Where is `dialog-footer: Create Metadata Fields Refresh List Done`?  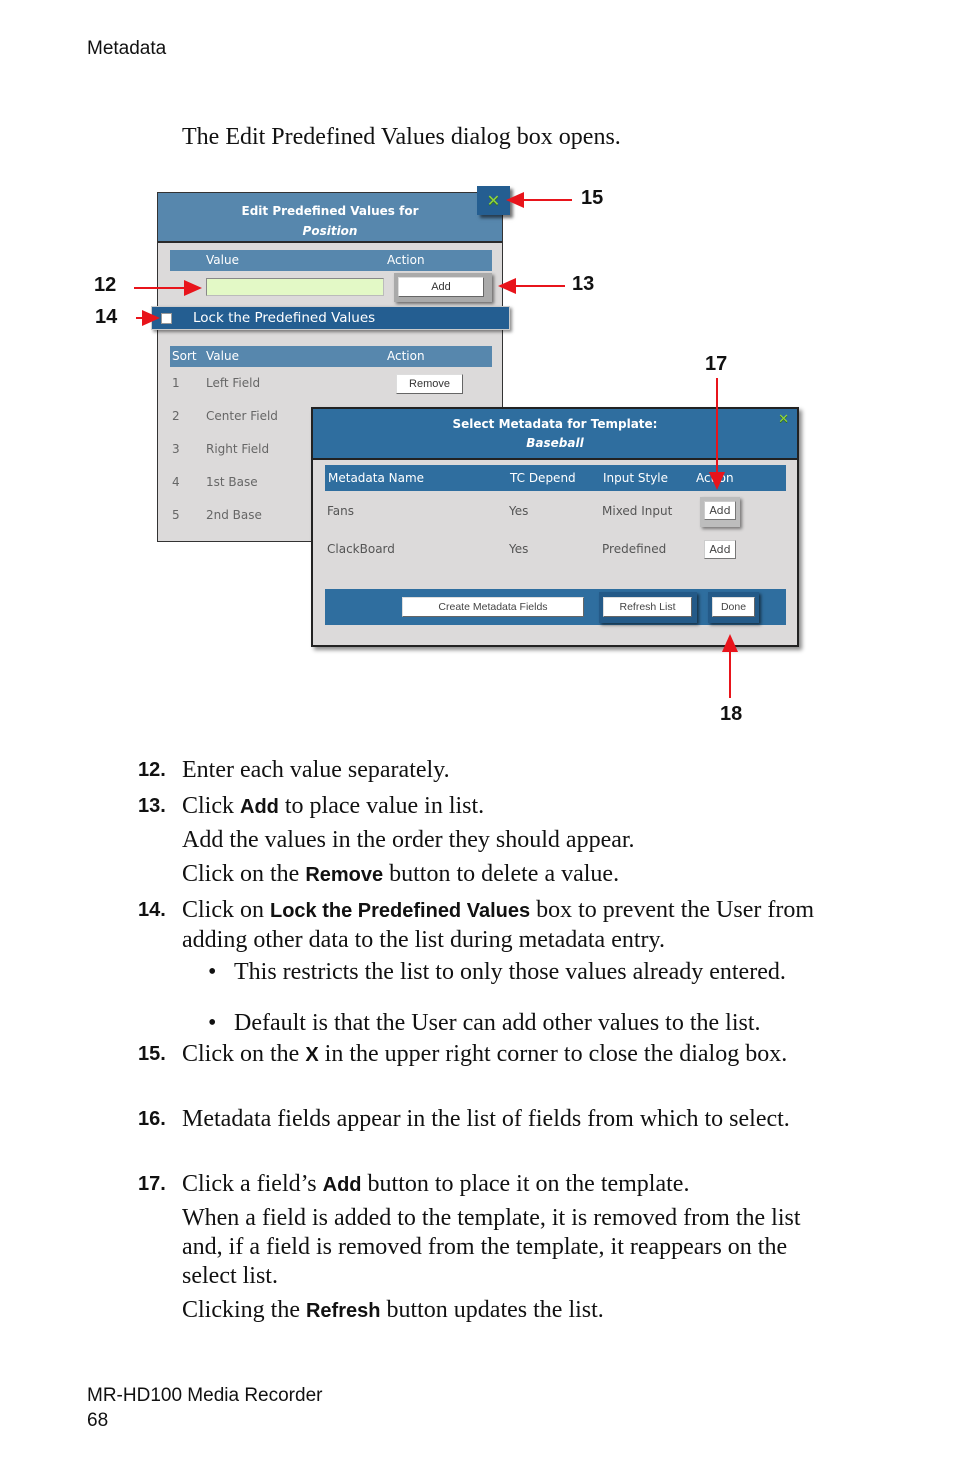
dialog-footer: Create Metadata Fields Refresh List Done is located at coordinates (555, 607).